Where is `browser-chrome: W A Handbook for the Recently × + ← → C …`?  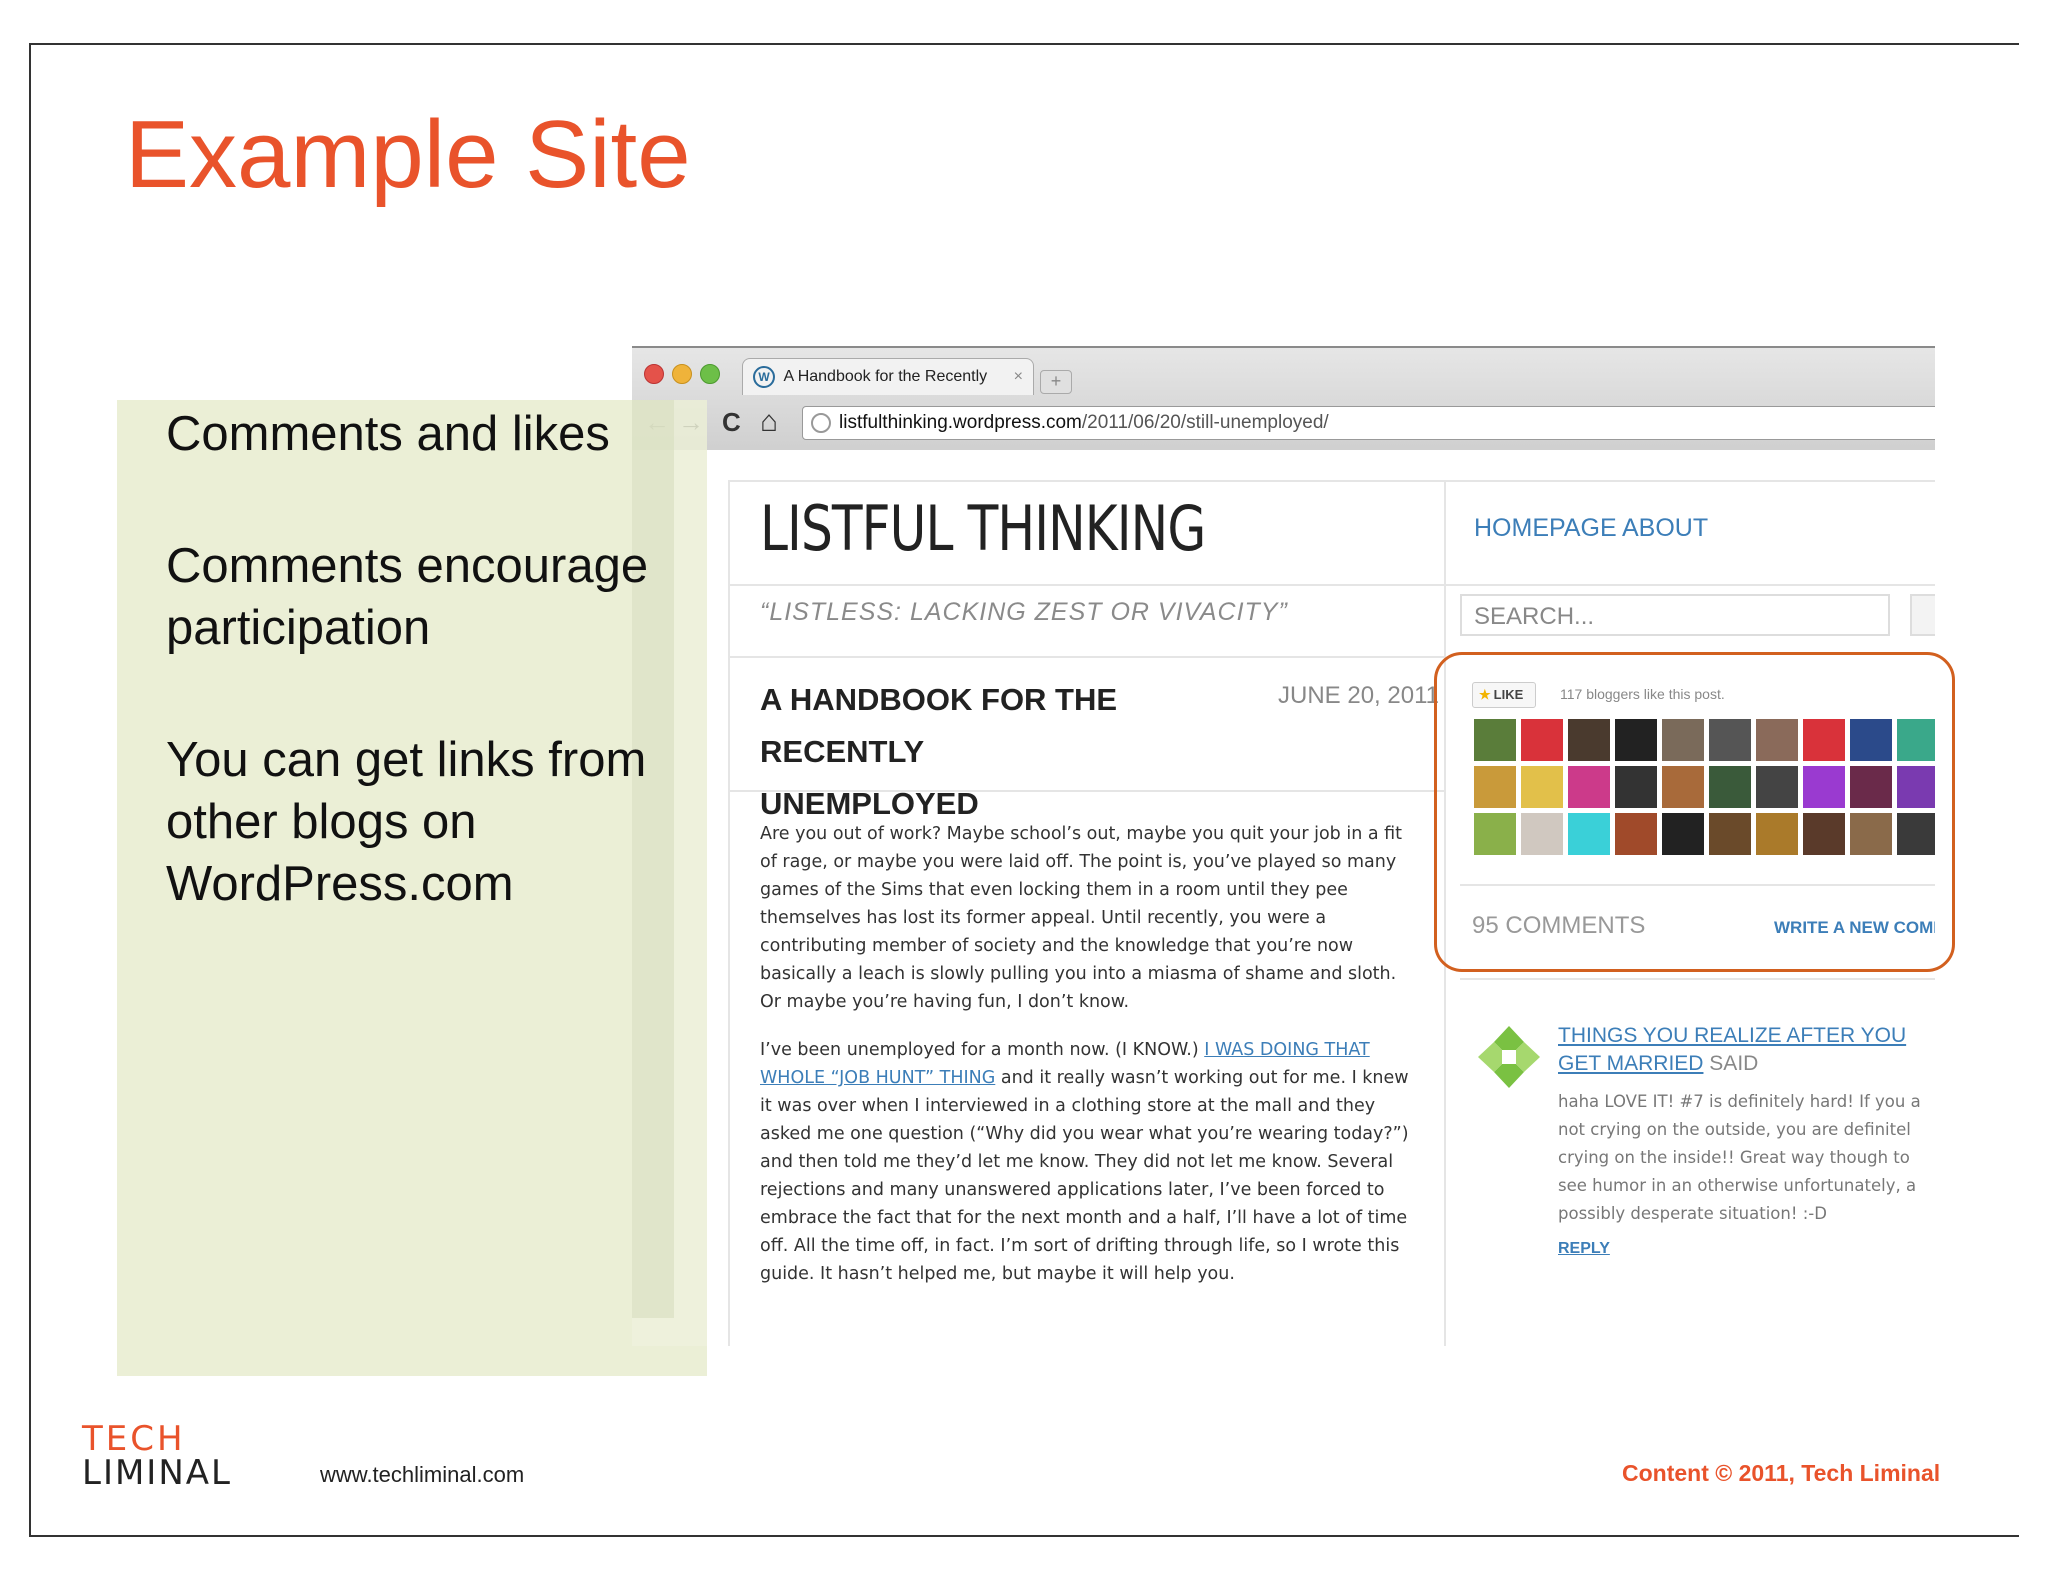
browser-chrome: W A Handbook for the Recently × + ← → C … is located at coordinates (1283, 399).